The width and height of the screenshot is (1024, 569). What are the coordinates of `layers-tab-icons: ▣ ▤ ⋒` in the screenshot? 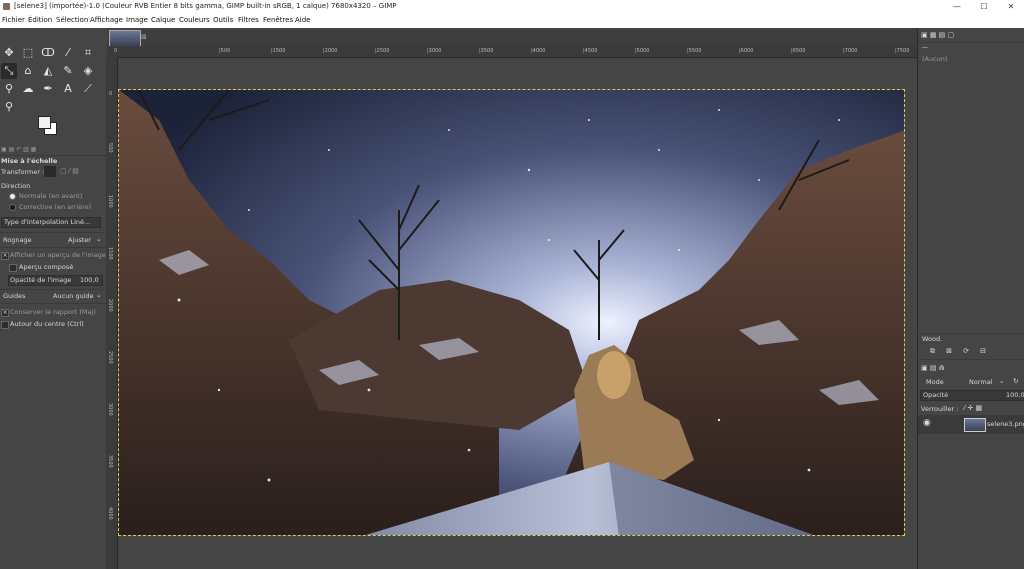 It's located at (933, 368).